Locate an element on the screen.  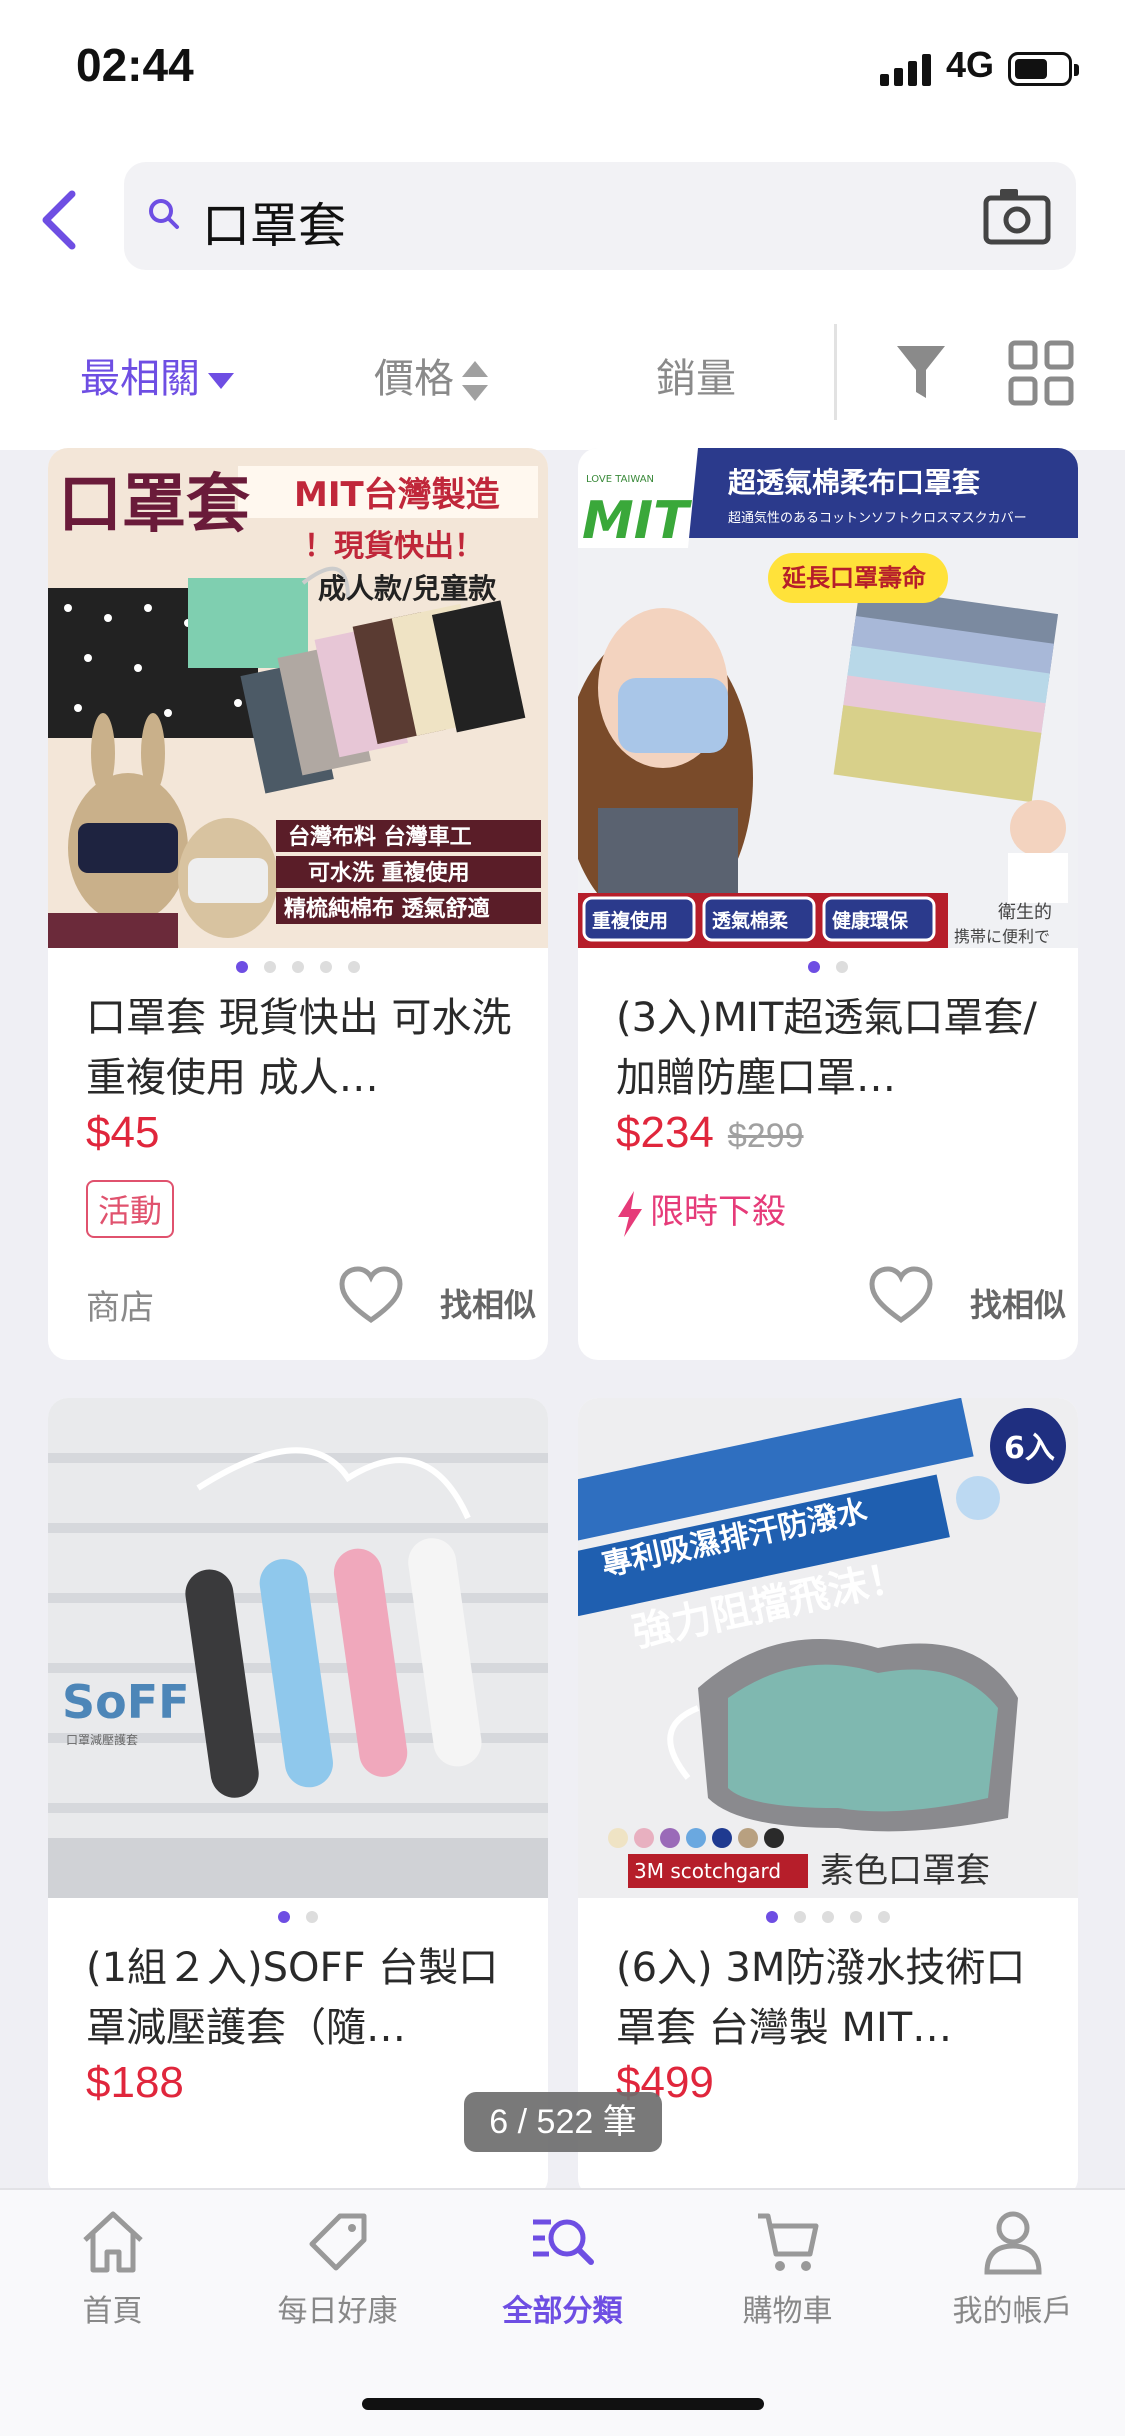
grid-view-icon is located at coordinates (1041, 373).